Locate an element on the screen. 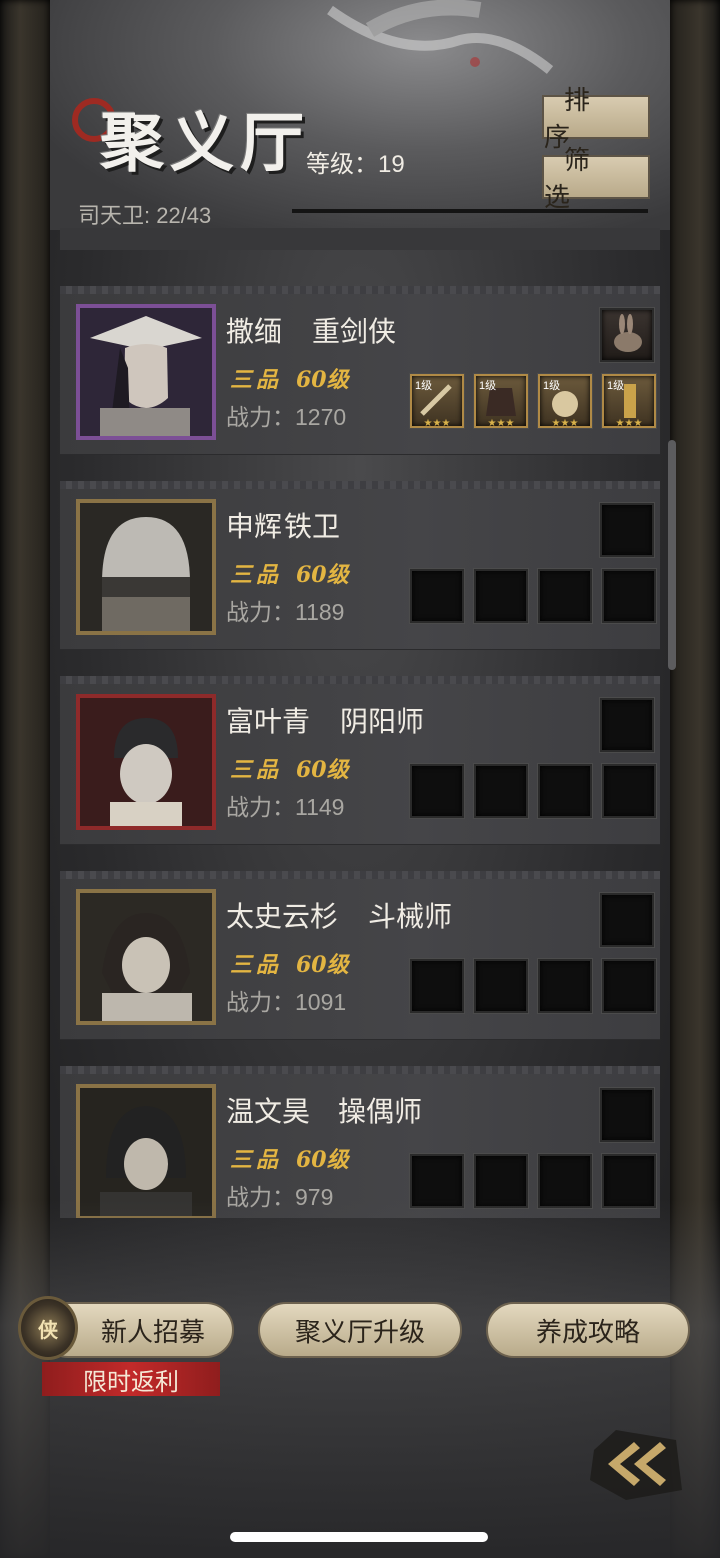 This screenshot has height=1558, width=720. title-block: 聚义厅 等级：19 is located at coordinates (280, 135).